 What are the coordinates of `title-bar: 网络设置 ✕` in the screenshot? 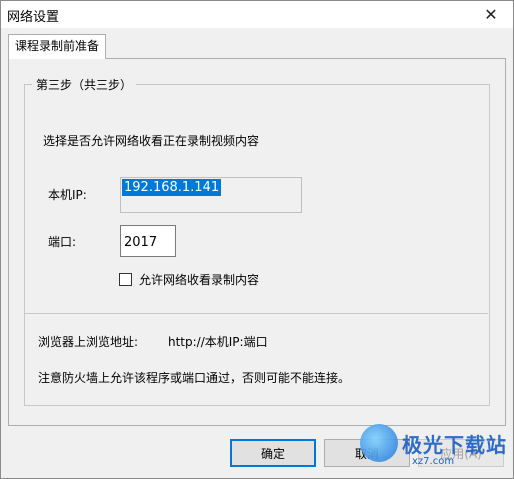 It's located at (257, 14).